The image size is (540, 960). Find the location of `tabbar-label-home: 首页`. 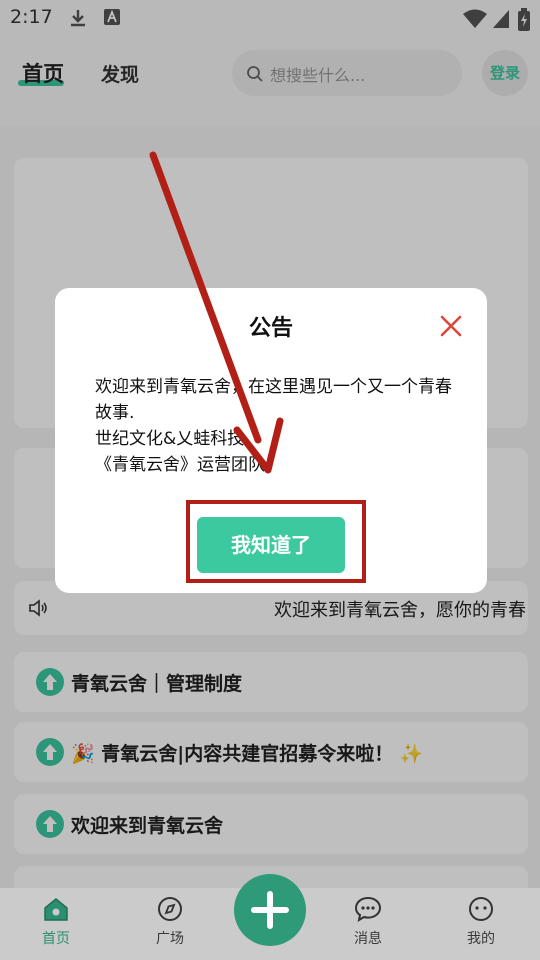

tabbar-label-home: 首页 is located at coordinates (56, 939).